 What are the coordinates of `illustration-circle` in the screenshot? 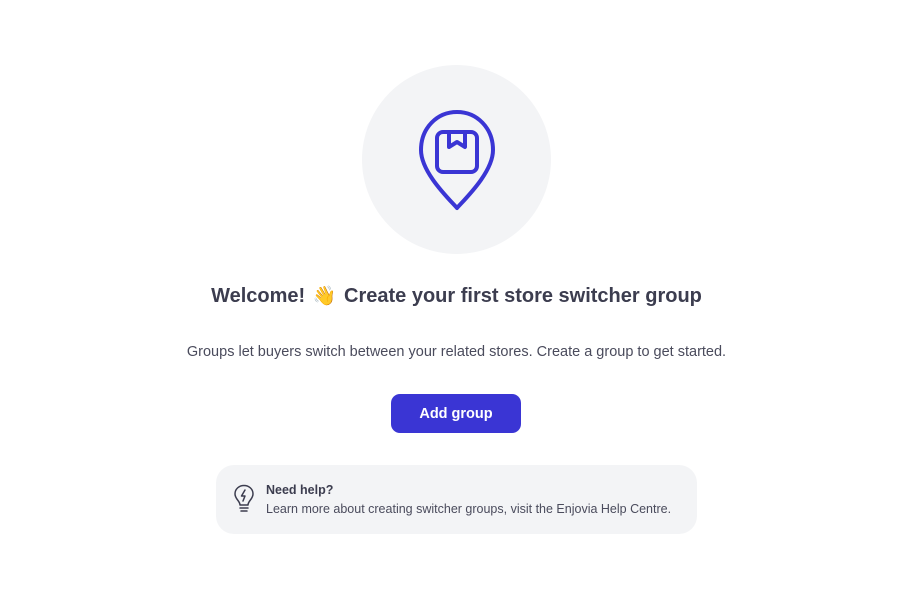 It's located at (456, 159).